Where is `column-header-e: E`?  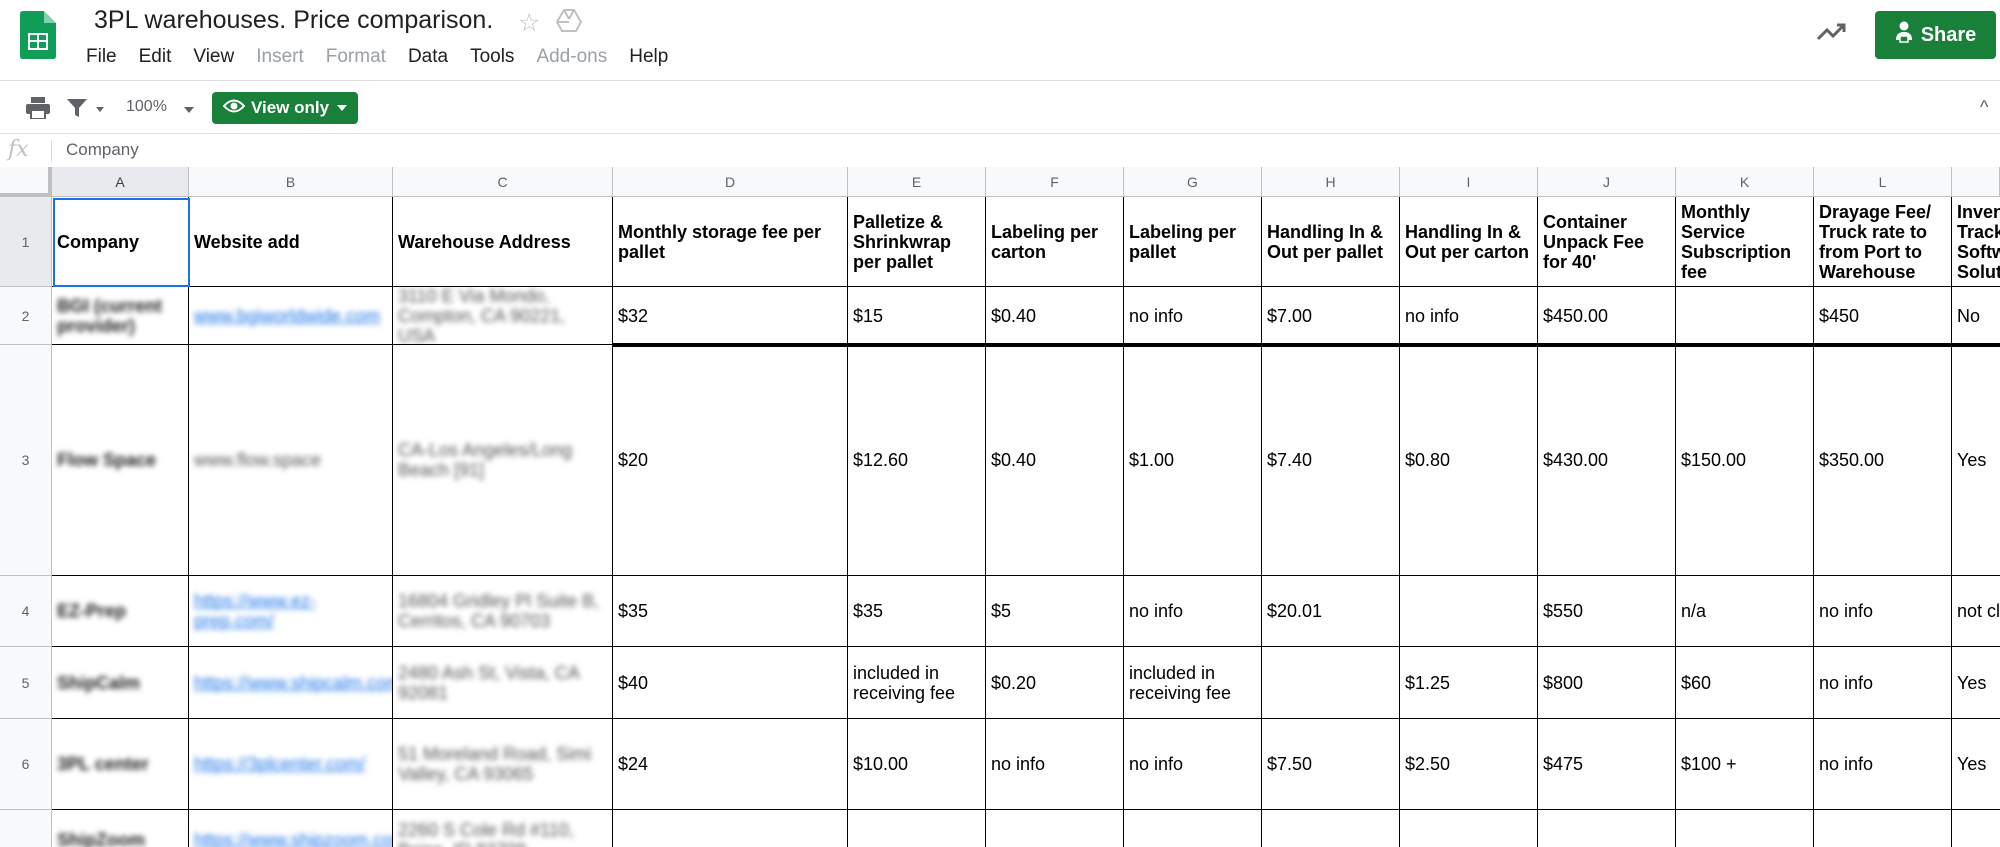 column-header-e: E is located at coordinates (917, 182).